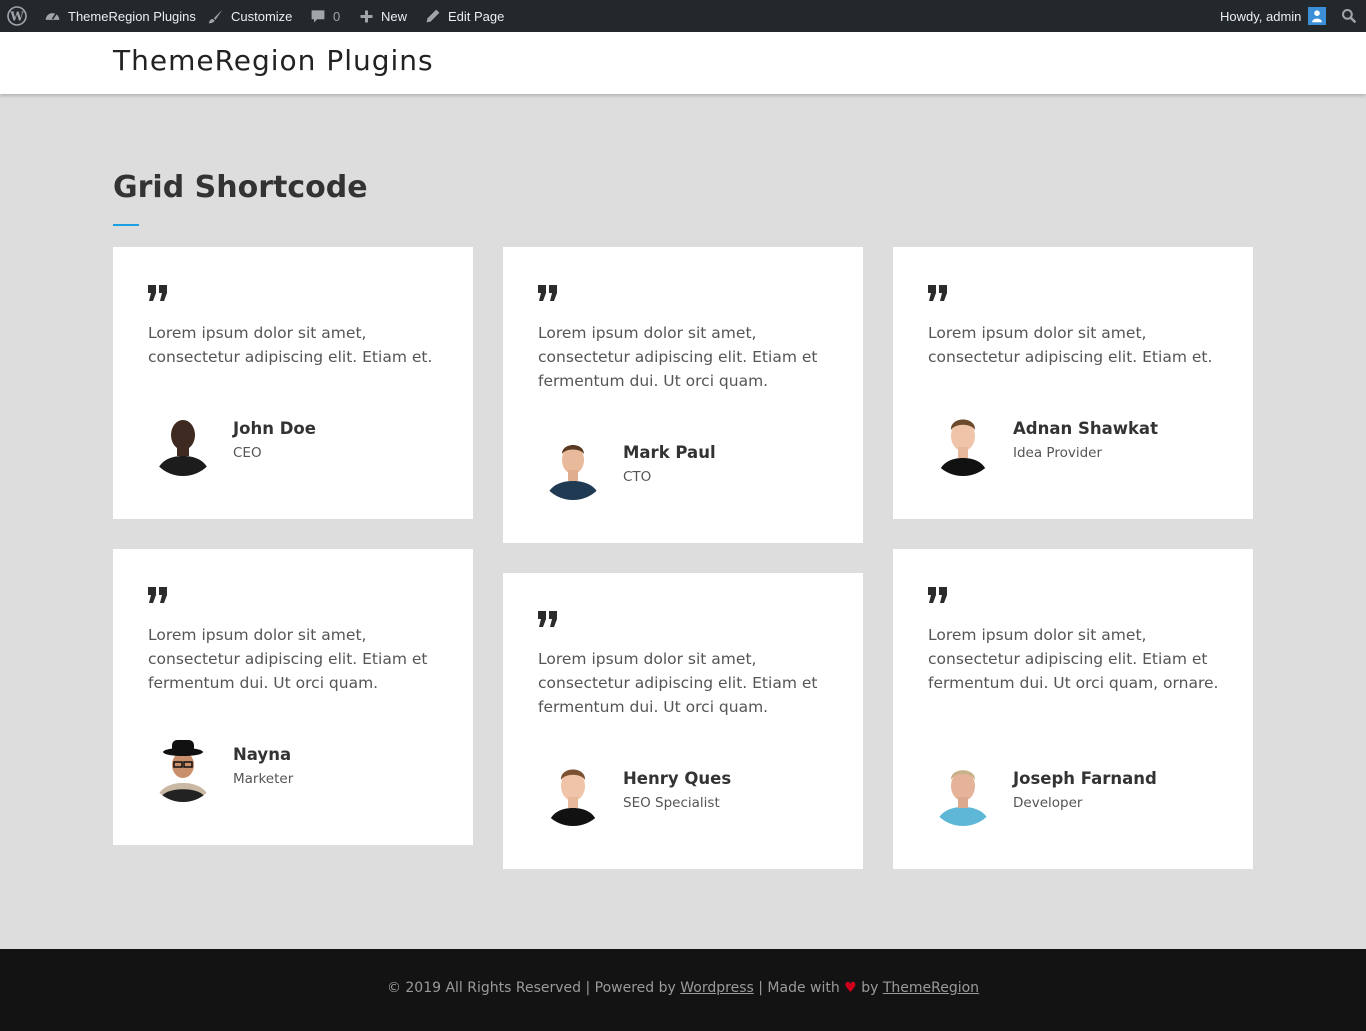  Describe the element at coordinates (671, 803) in the screenshot. I see `author-role: SEO Specialist` at that location.